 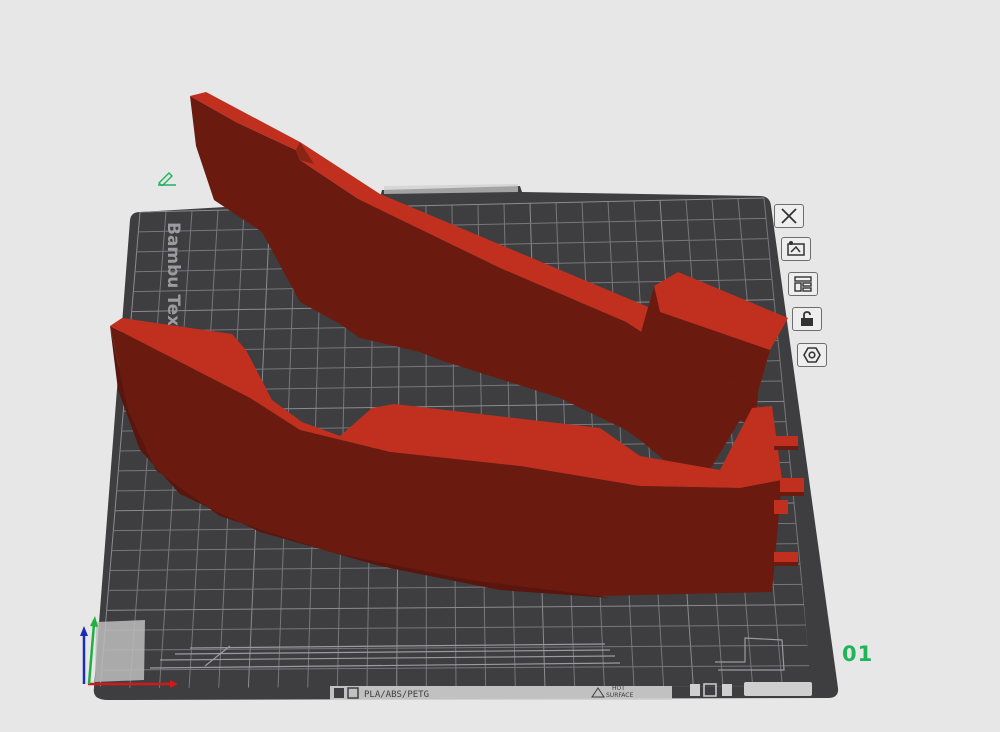 What do you see at coordinates (396, 695) in the screenshot?
I see `plate-material-label: PLA/ABS/PETG` at bounding box center [396, 695].